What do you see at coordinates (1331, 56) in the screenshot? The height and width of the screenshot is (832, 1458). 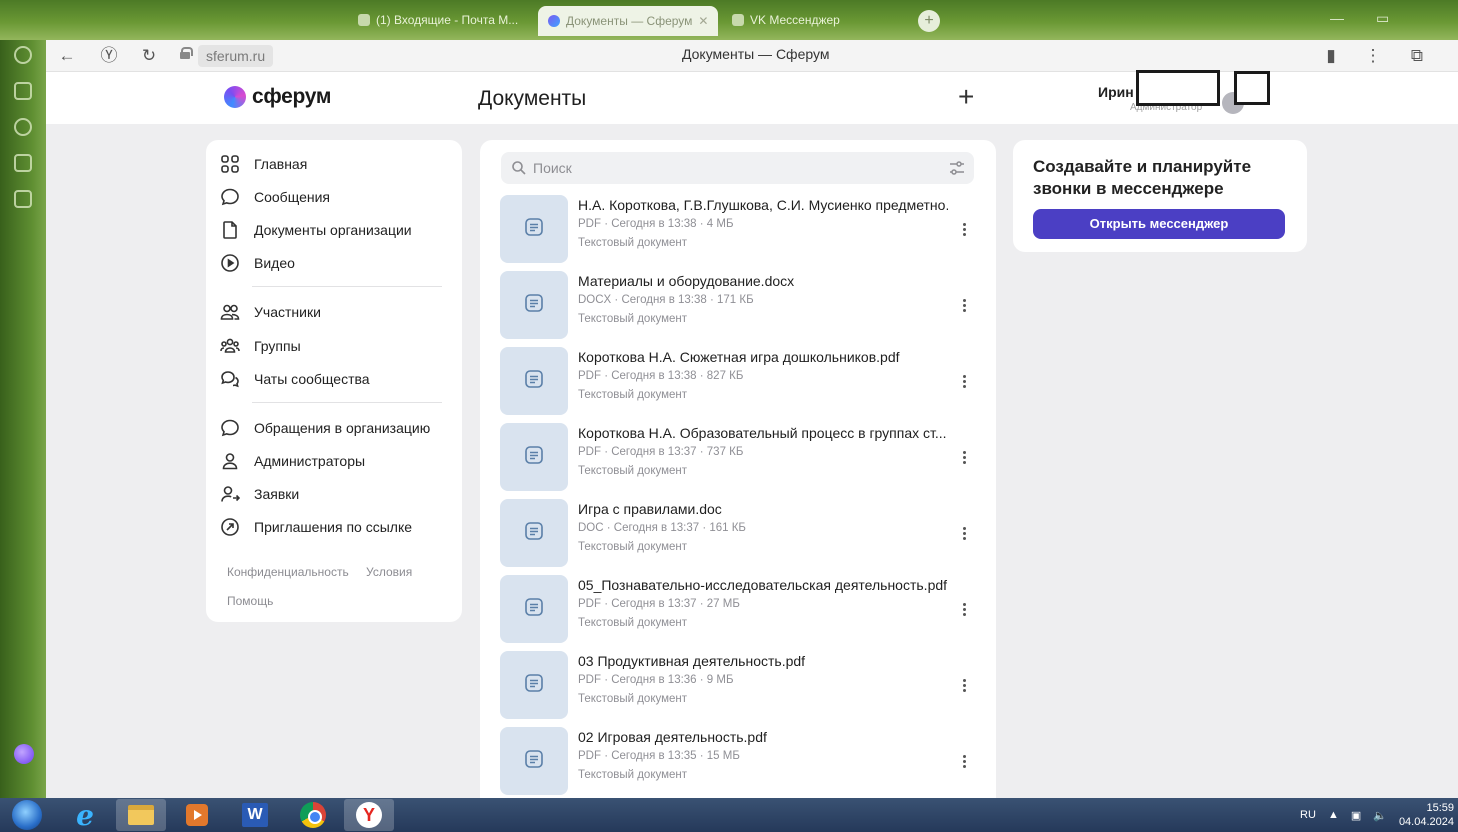 I see `bookmark-icon: ▮` at bounding box center [1331, 56].